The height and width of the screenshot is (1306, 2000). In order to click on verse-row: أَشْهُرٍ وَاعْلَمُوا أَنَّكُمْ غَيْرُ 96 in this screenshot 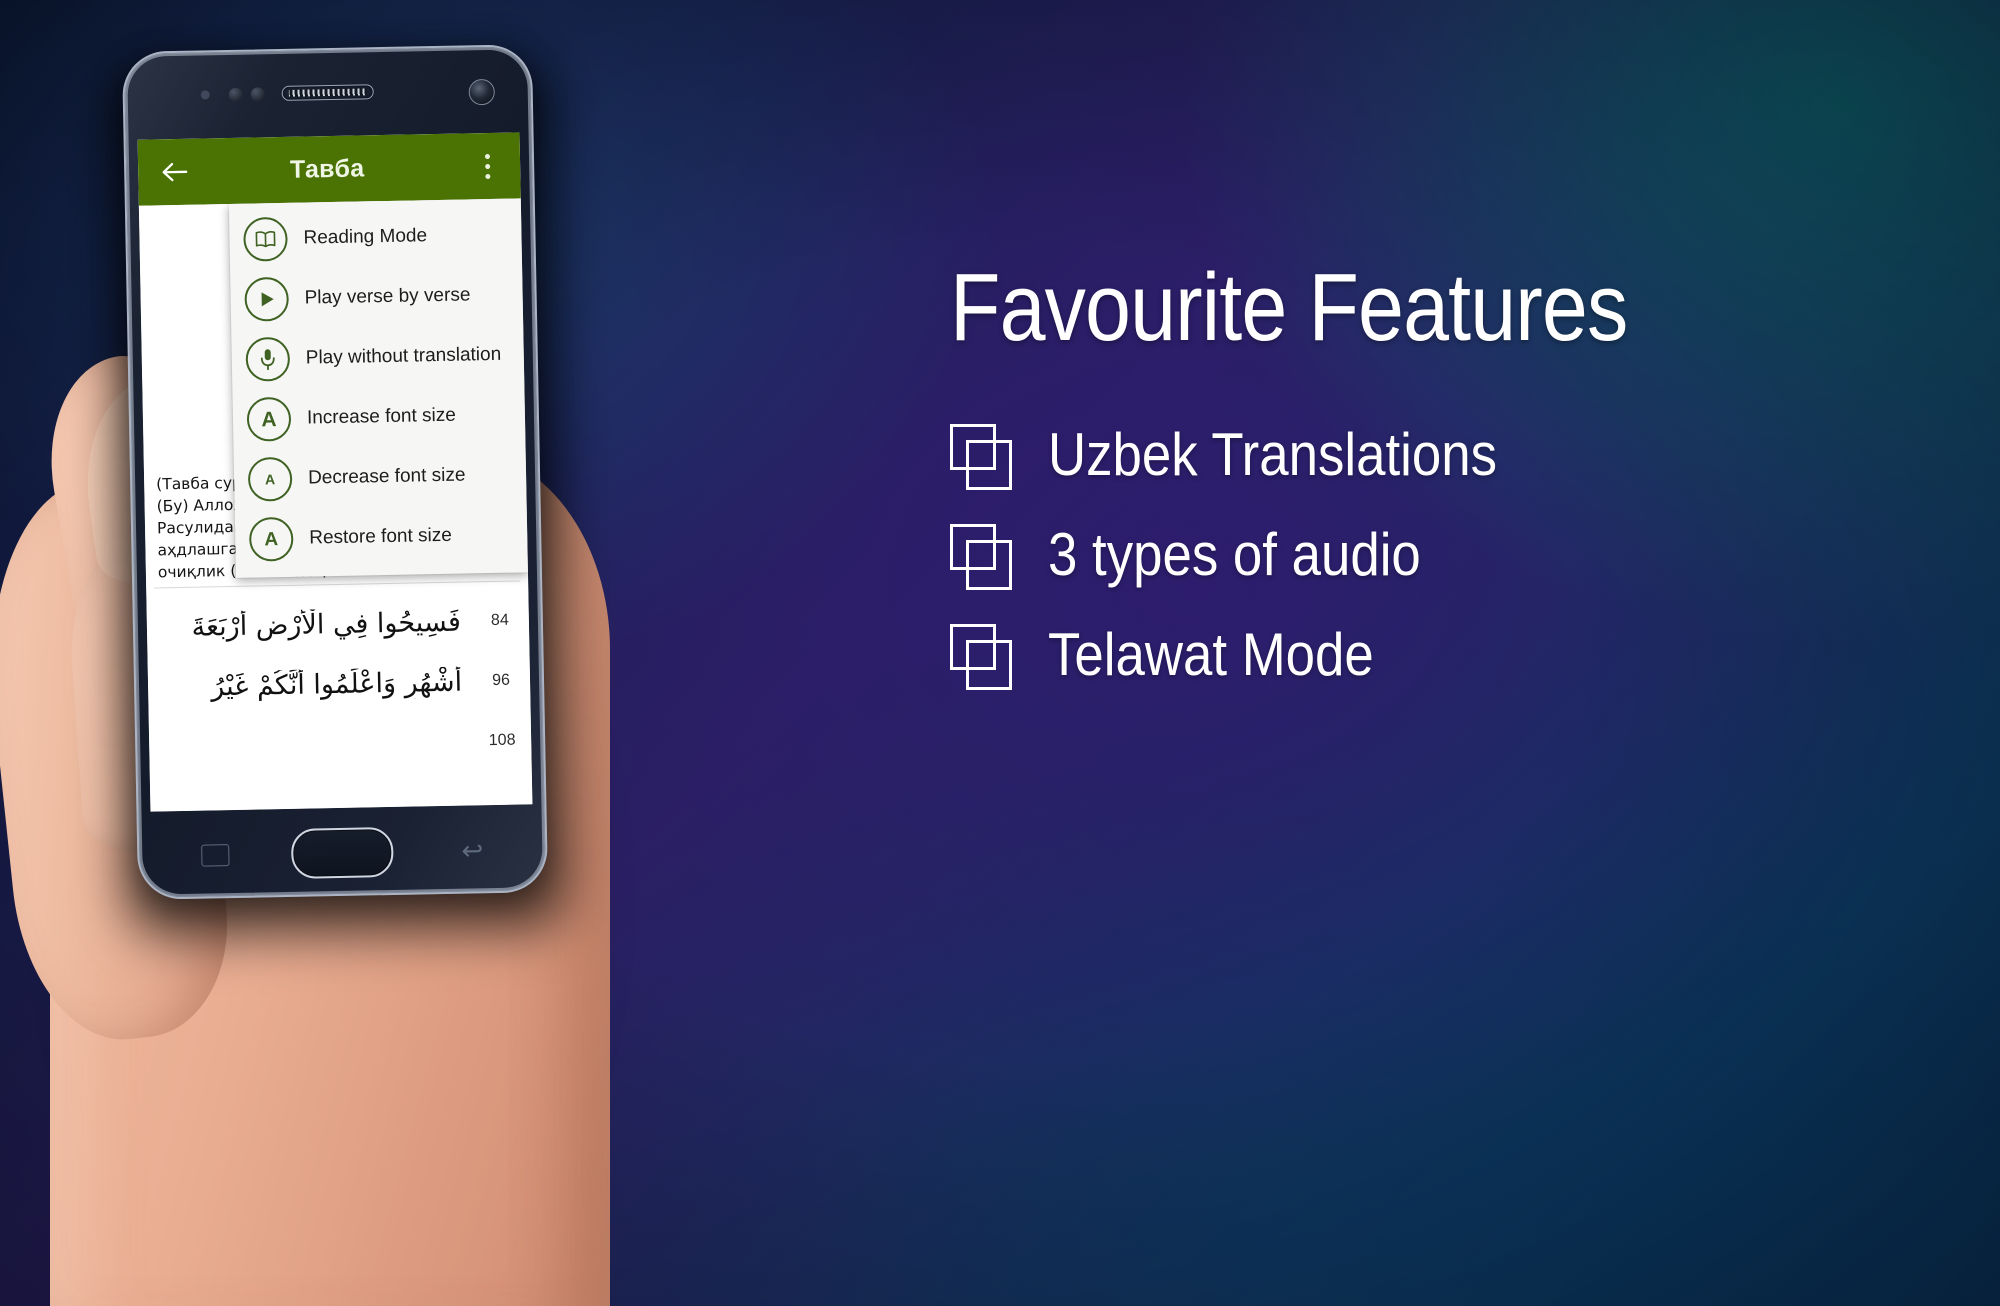, I will do `click(339, 683)`.